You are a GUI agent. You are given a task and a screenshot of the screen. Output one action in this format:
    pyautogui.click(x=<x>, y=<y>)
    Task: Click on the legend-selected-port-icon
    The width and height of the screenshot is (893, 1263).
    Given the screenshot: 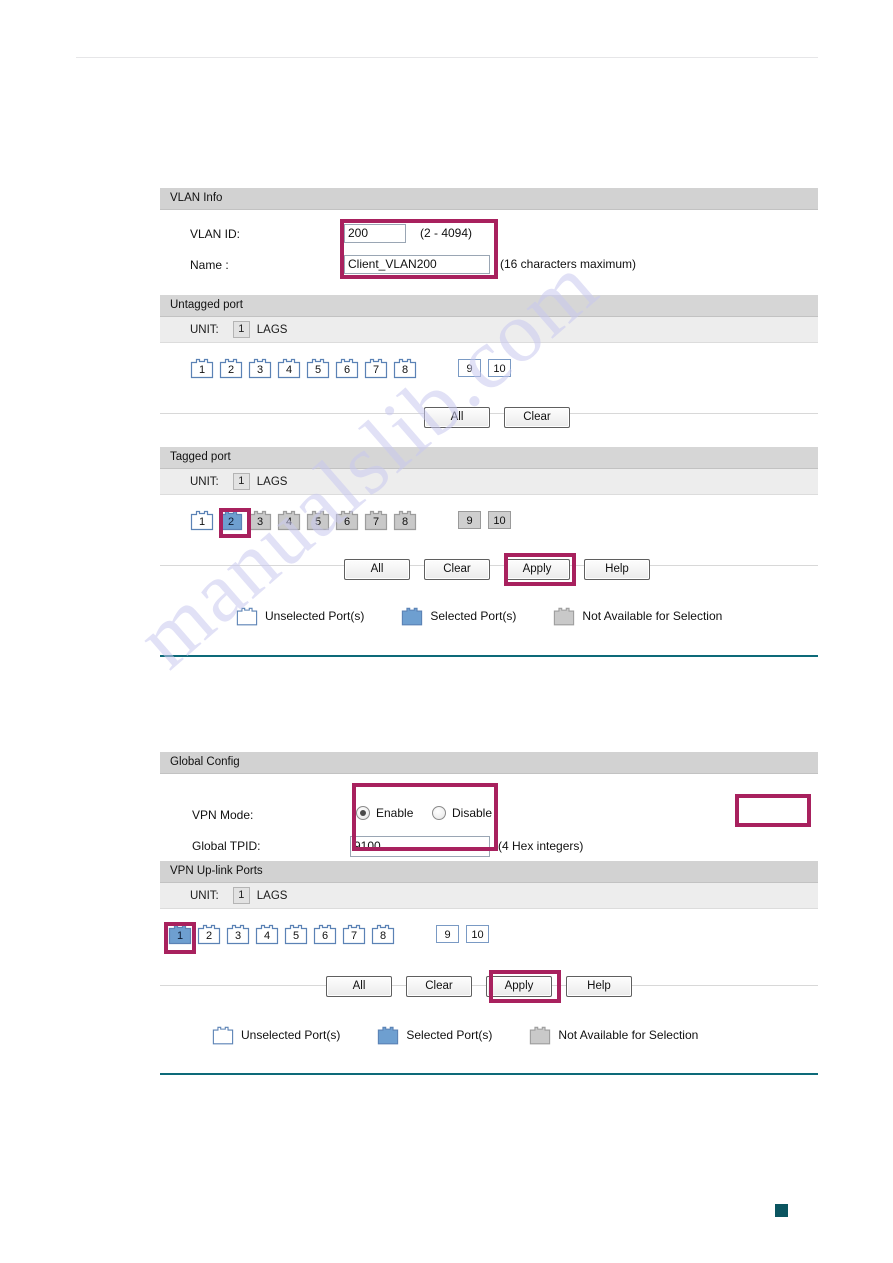 What is the action you would take?
    pyautogui.click(x=412, y=616)
    